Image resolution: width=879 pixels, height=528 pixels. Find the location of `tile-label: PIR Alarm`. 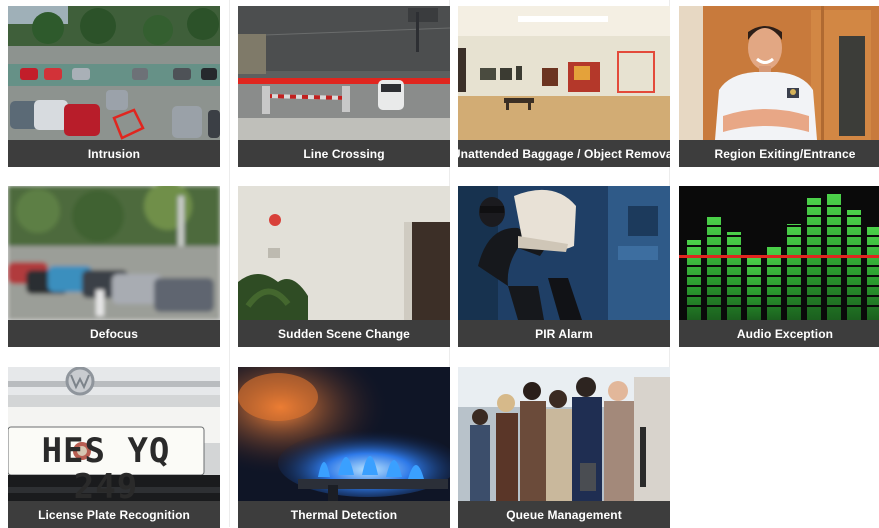

tile-label: PIR Alarm is located at coordinates (564, 333).